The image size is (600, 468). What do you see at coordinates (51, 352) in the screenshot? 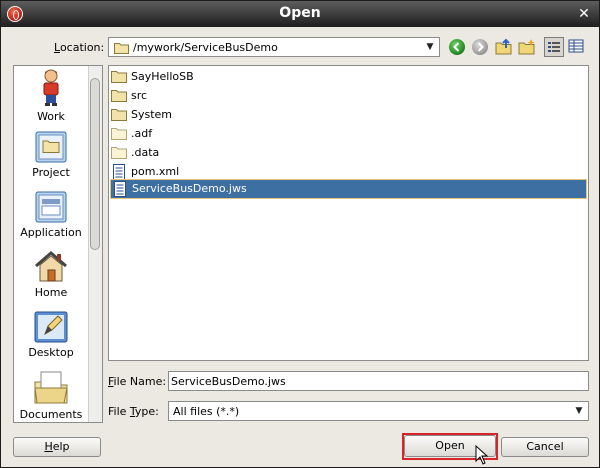
I see `place-label: Desktop` at bounding box center [51, 352].